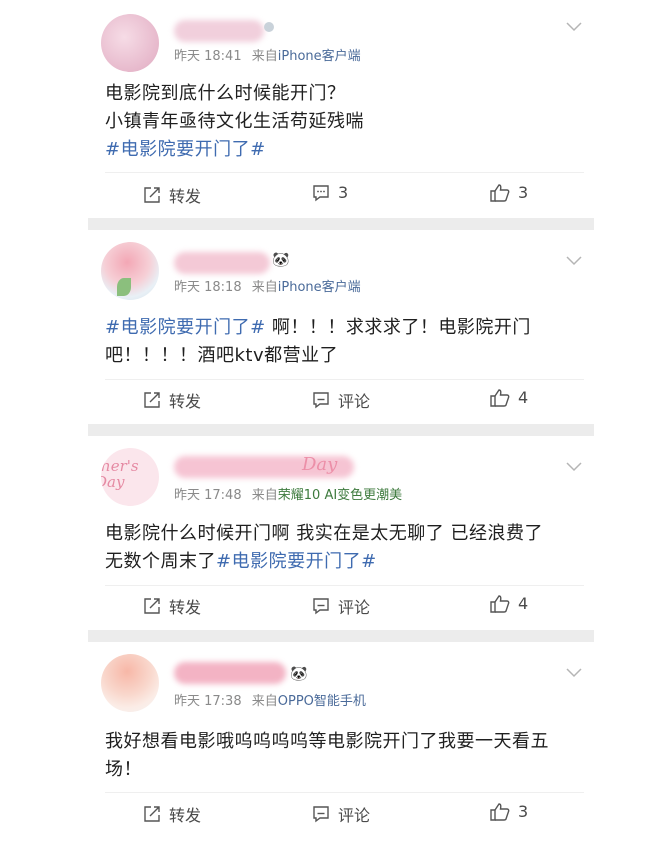 The image size is (648, 850). I want to click on username-decoration: Day, so click(320, 464).